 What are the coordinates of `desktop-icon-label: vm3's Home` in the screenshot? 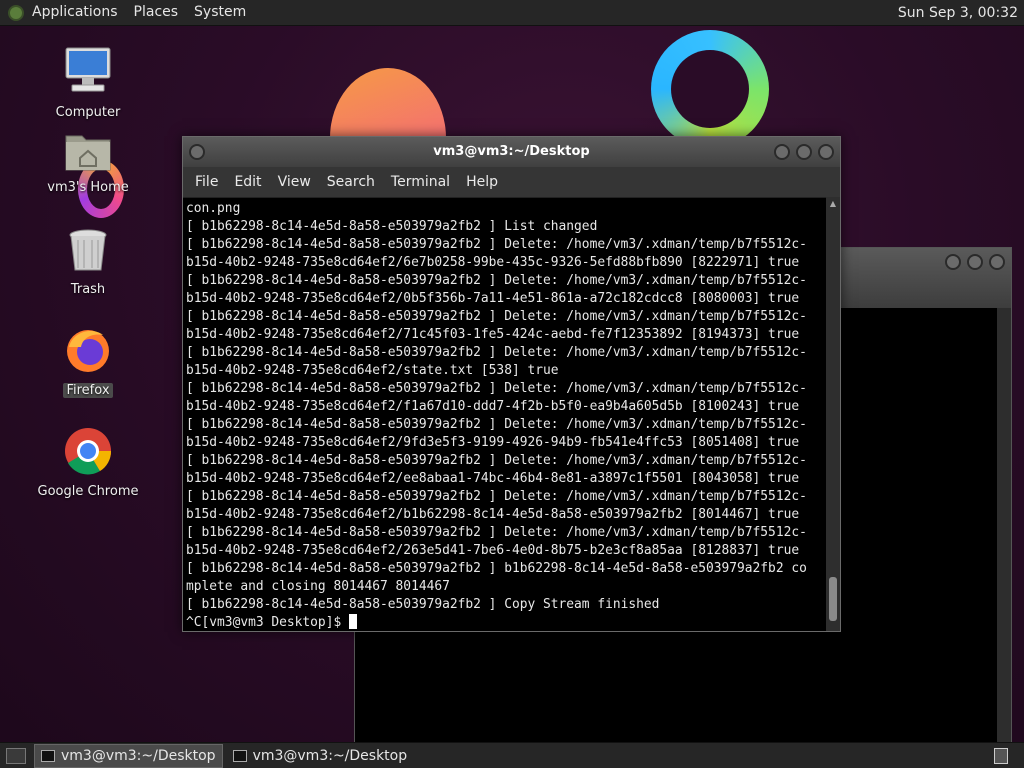 It's located at (88, 187).